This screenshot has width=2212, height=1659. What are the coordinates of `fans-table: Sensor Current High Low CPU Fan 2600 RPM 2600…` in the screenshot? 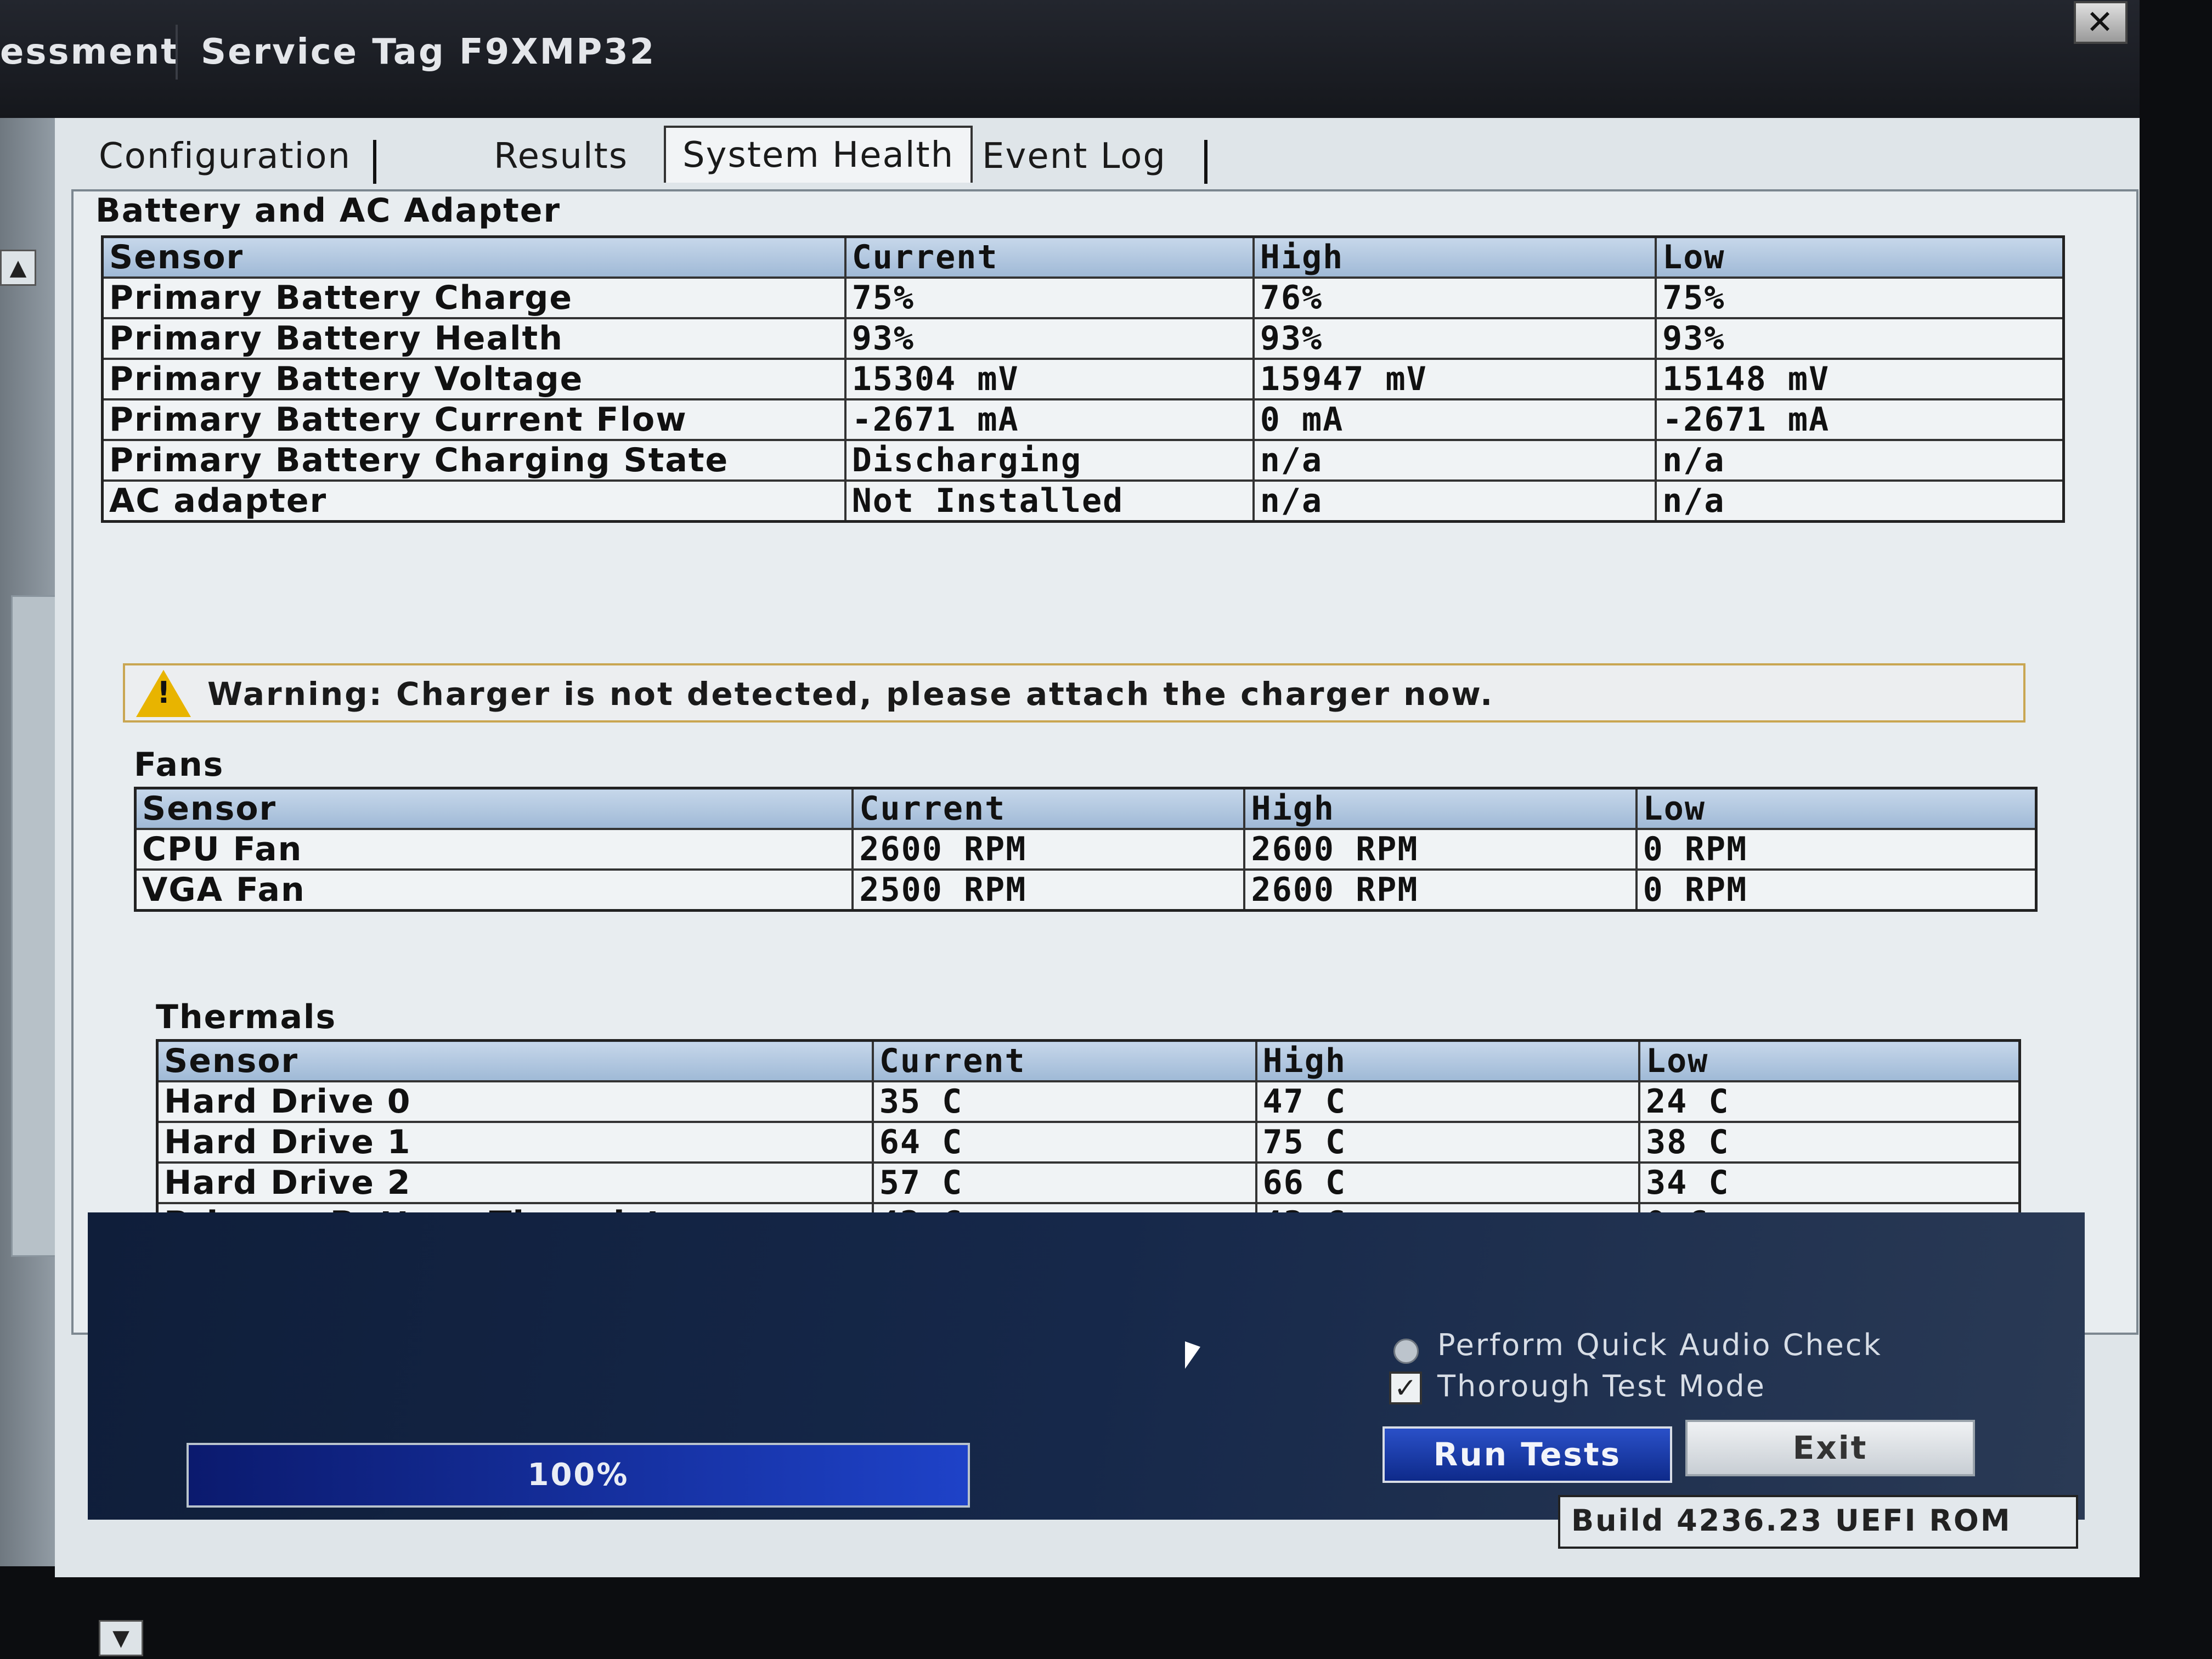 It's located at (1086, 849).